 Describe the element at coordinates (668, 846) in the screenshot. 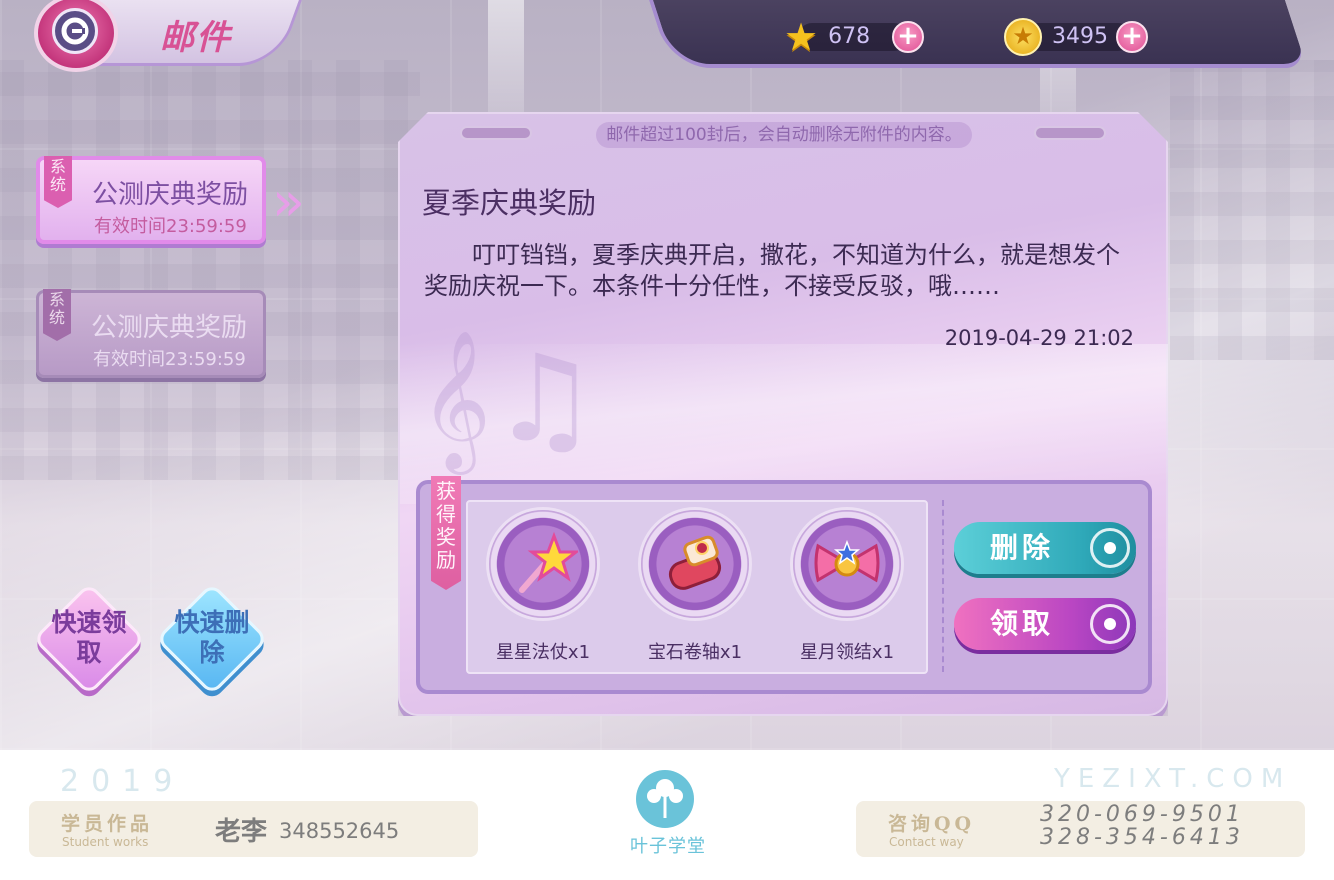

I see `logo-text: 叶子学堂` at that location.